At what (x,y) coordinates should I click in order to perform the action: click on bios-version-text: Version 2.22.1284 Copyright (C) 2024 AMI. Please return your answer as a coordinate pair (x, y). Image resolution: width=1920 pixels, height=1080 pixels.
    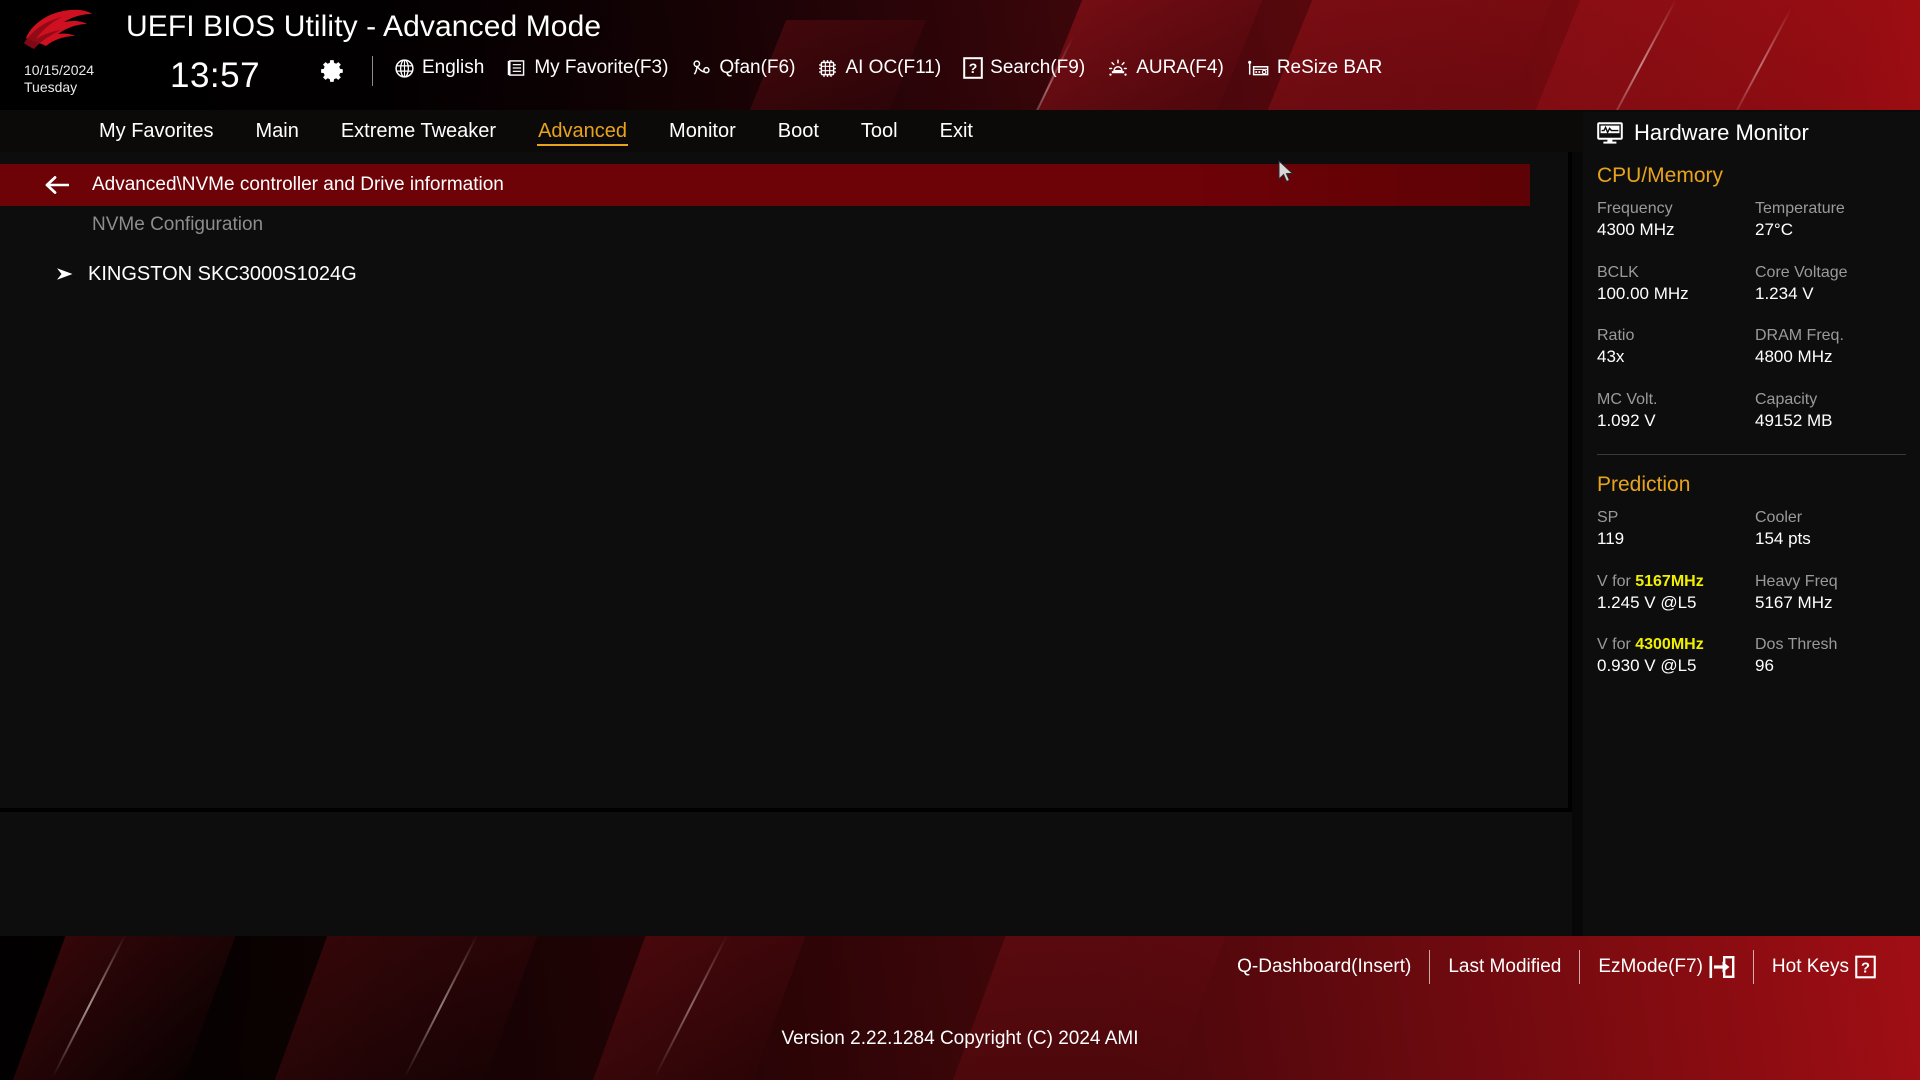
    Looking at the image, I should click on (960, 1038).